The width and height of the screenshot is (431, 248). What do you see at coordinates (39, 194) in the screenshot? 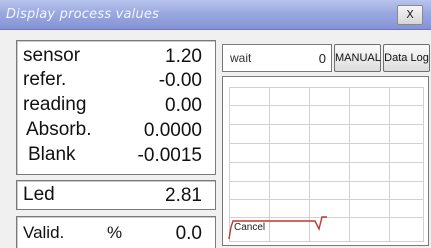
I see `led-label: Led` at bounding box center [39, 194].